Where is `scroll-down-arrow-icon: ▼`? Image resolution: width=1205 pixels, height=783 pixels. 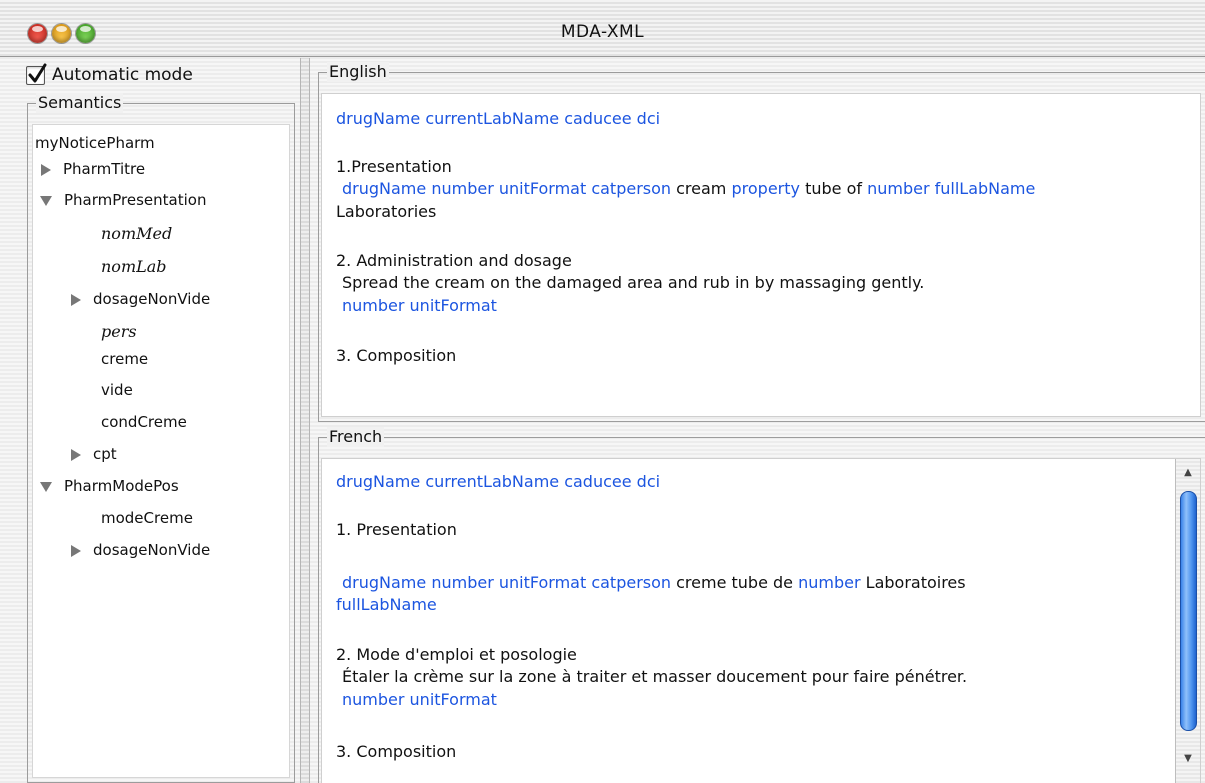
scroll-down-arrow-icon: ▼ is located at coordinates (1188, 759).